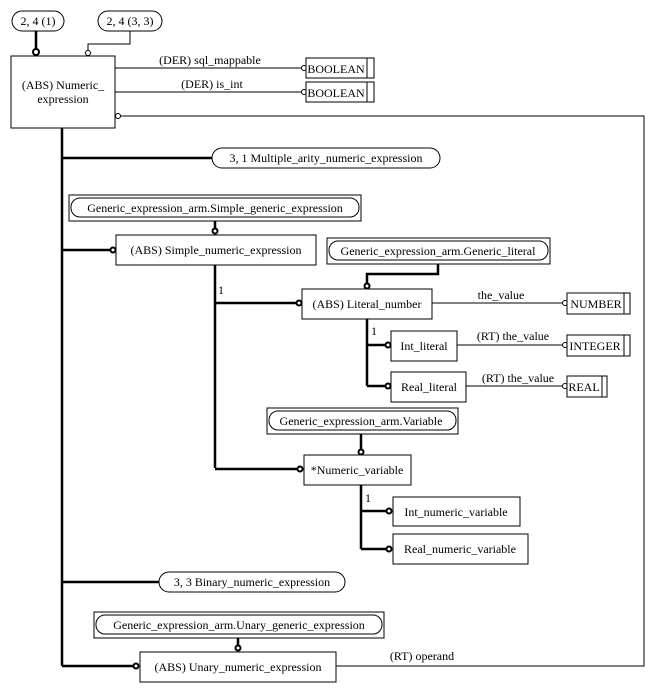 The width and height of the screenshot is (654, 691). I want to click on attribute-sql-mappable: (DER) sql_mappable, so click(210, 60).